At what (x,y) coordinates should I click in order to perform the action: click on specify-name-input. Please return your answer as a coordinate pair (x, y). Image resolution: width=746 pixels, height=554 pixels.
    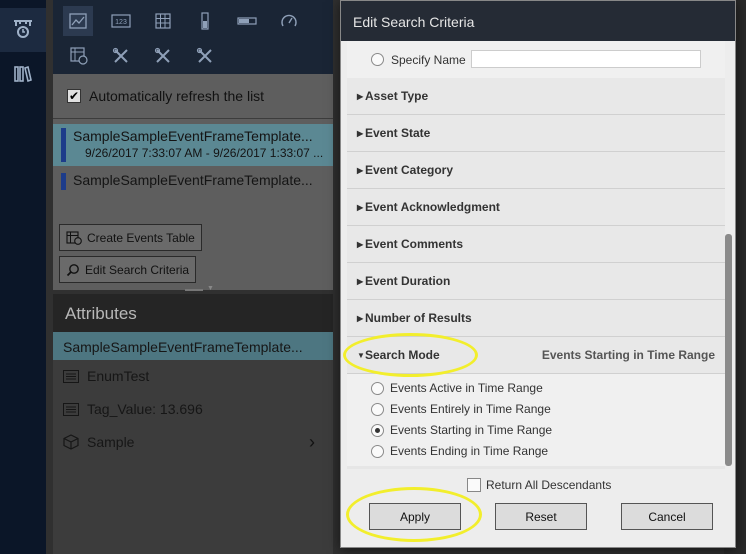
    Looking at the image, I should click on (586, 59).